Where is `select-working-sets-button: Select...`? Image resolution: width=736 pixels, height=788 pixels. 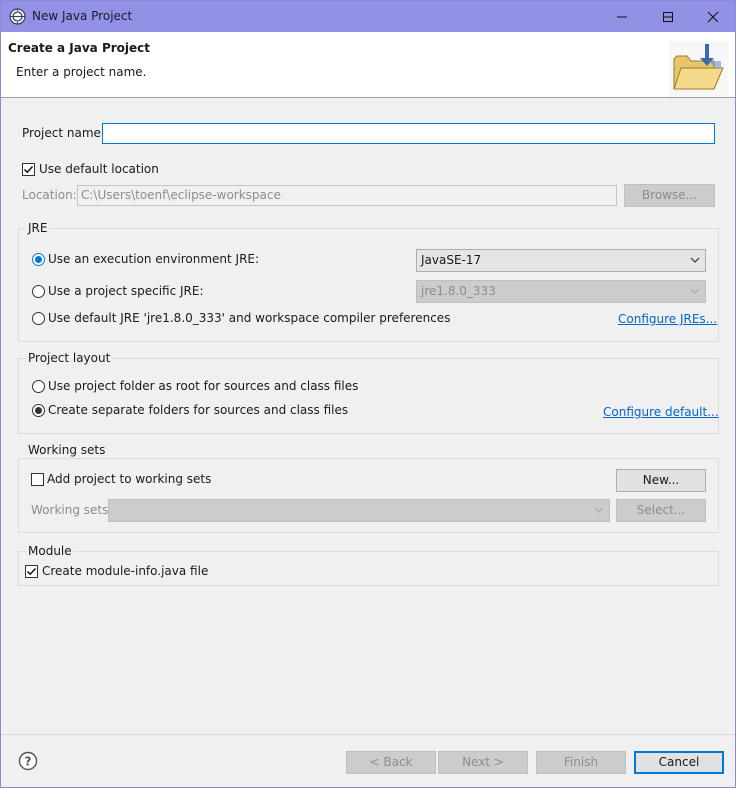 select-working-sets-button: Select... is located at coordinates (661, 510).